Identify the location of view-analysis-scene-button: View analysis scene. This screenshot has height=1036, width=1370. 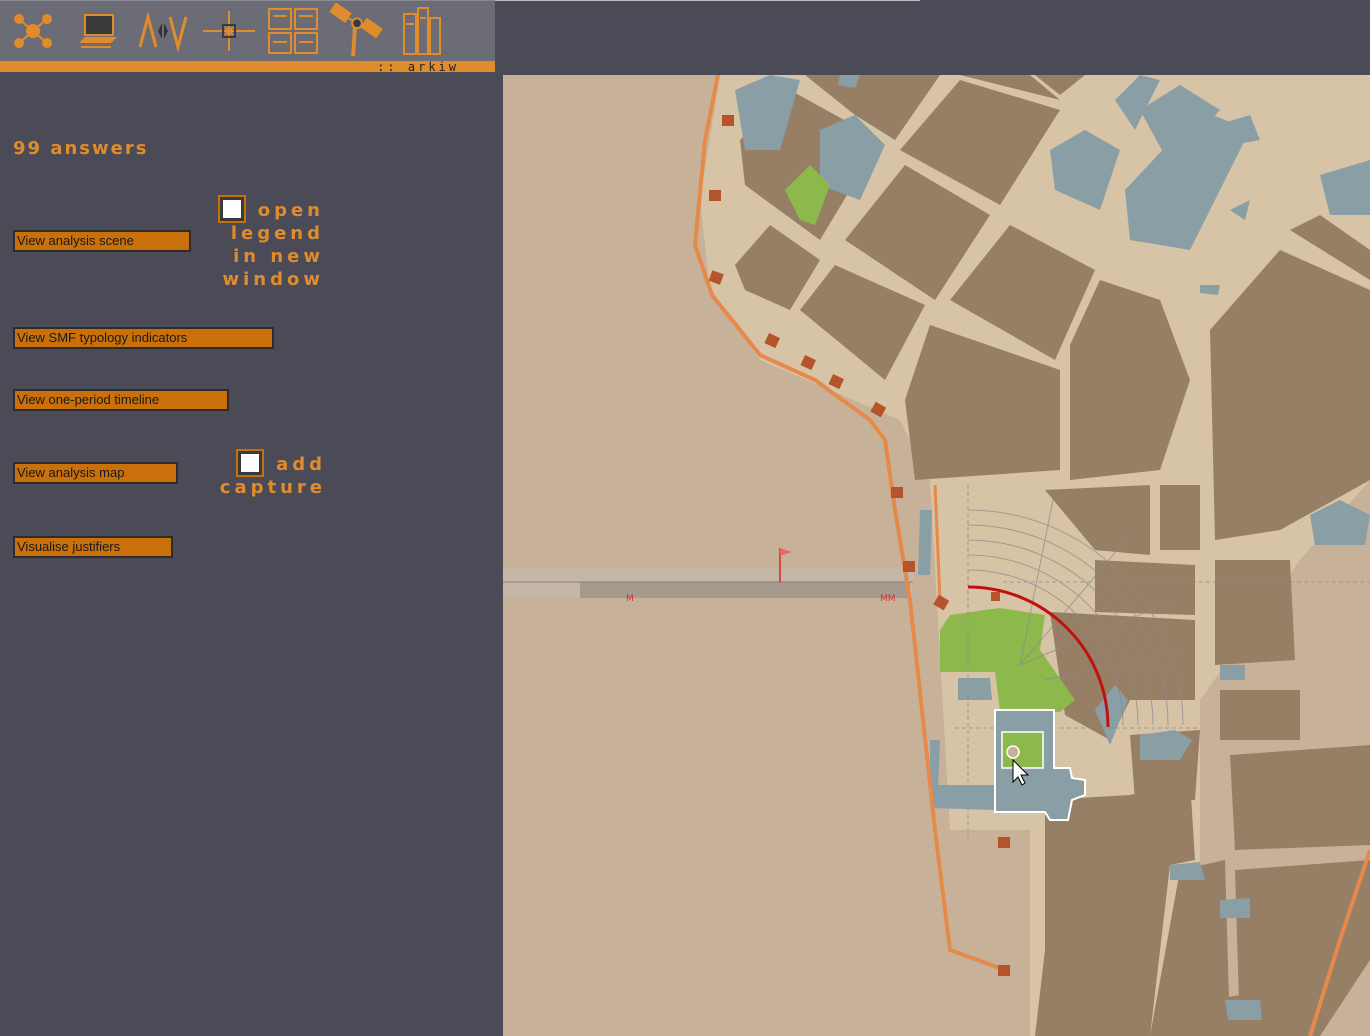
(102, 241).